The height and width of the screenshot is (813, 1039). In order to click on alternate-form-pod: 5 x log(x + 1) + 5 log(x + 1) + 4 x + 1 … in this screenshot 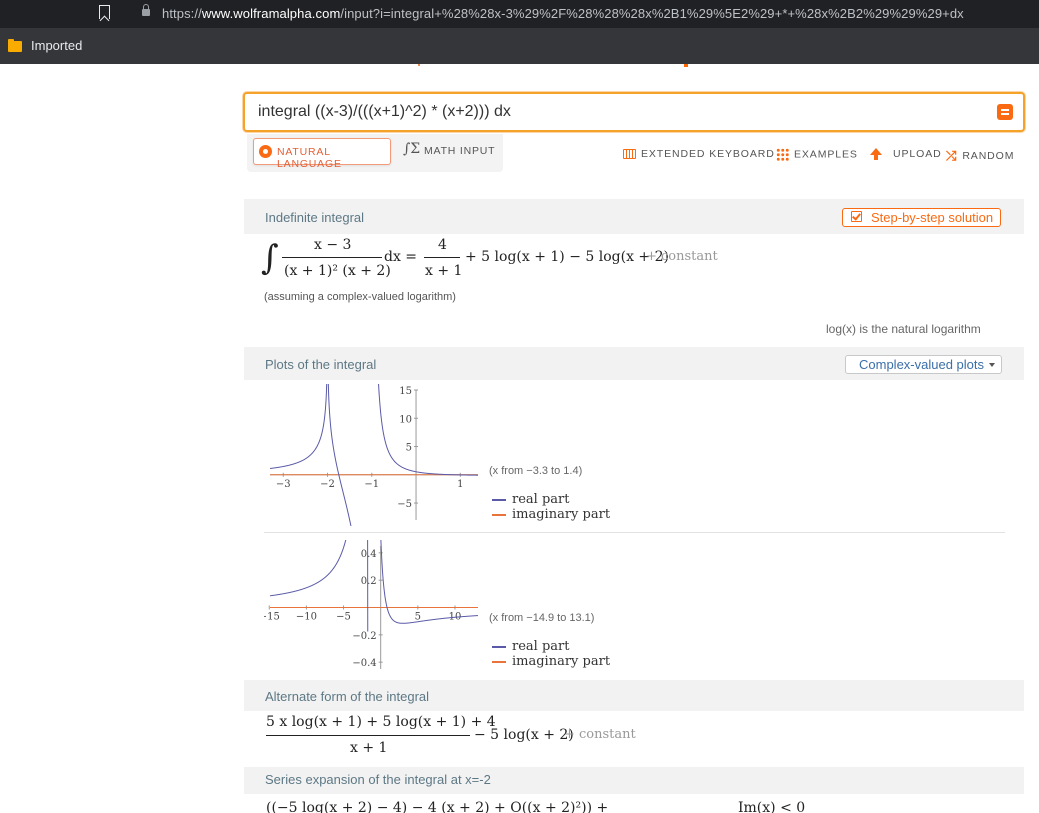, I will do `click(634, 739)`.